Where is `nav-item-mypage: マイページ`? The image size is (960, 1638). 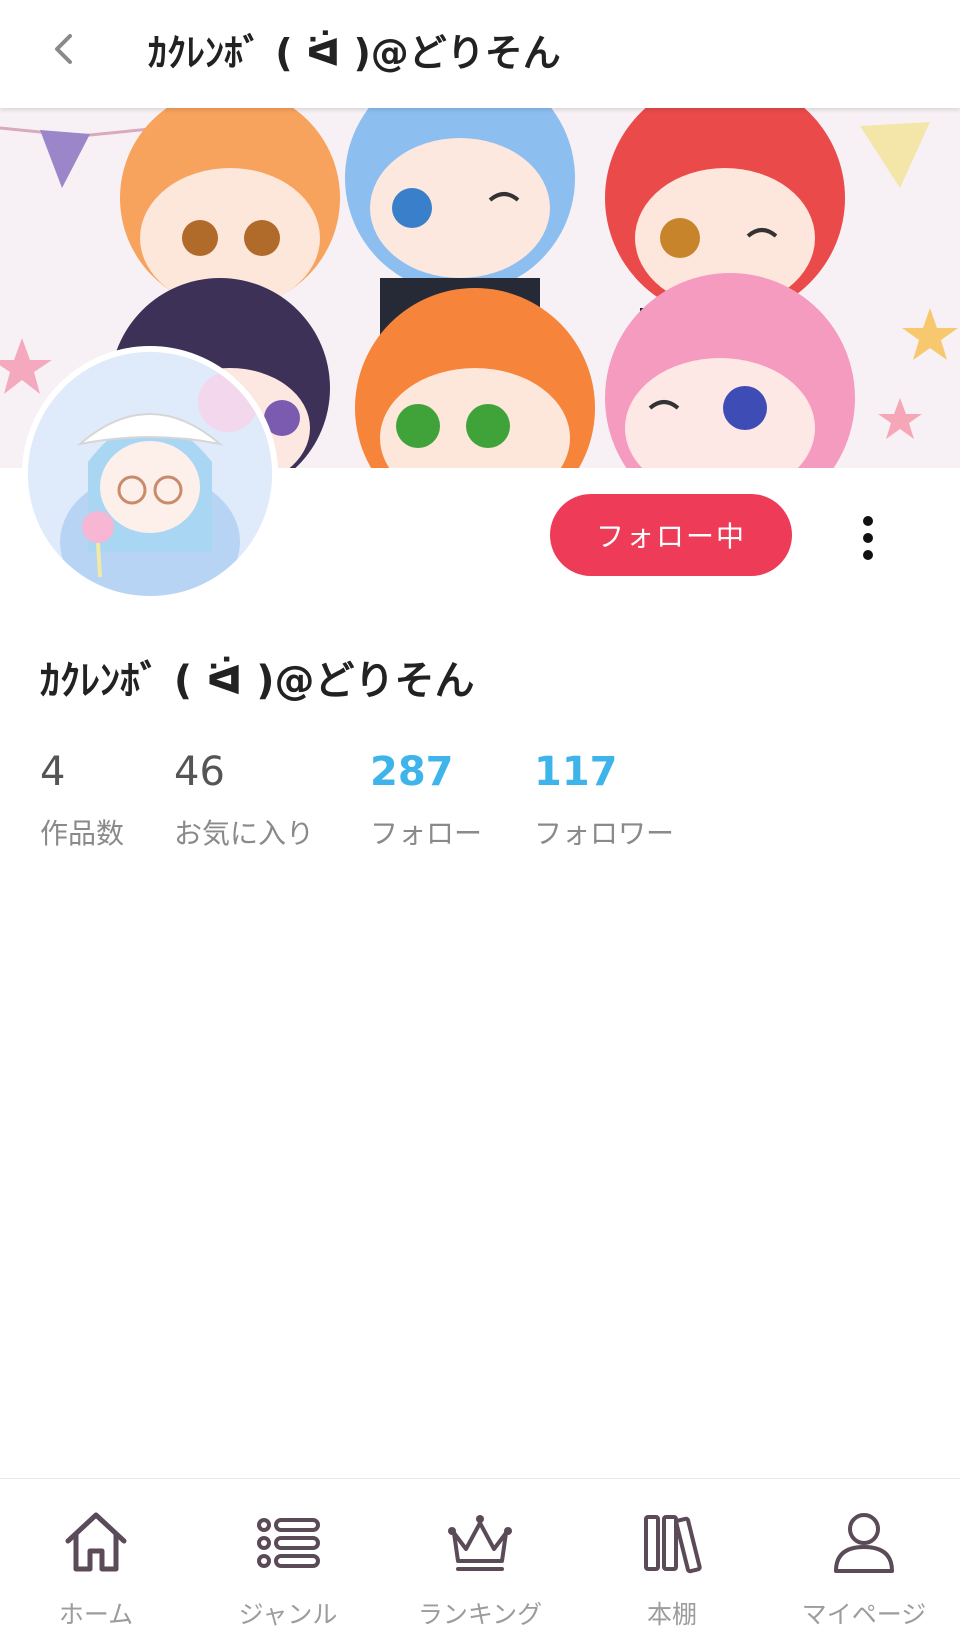
nav-item-mypage: マイページ is located at coordinates (864, 1558).